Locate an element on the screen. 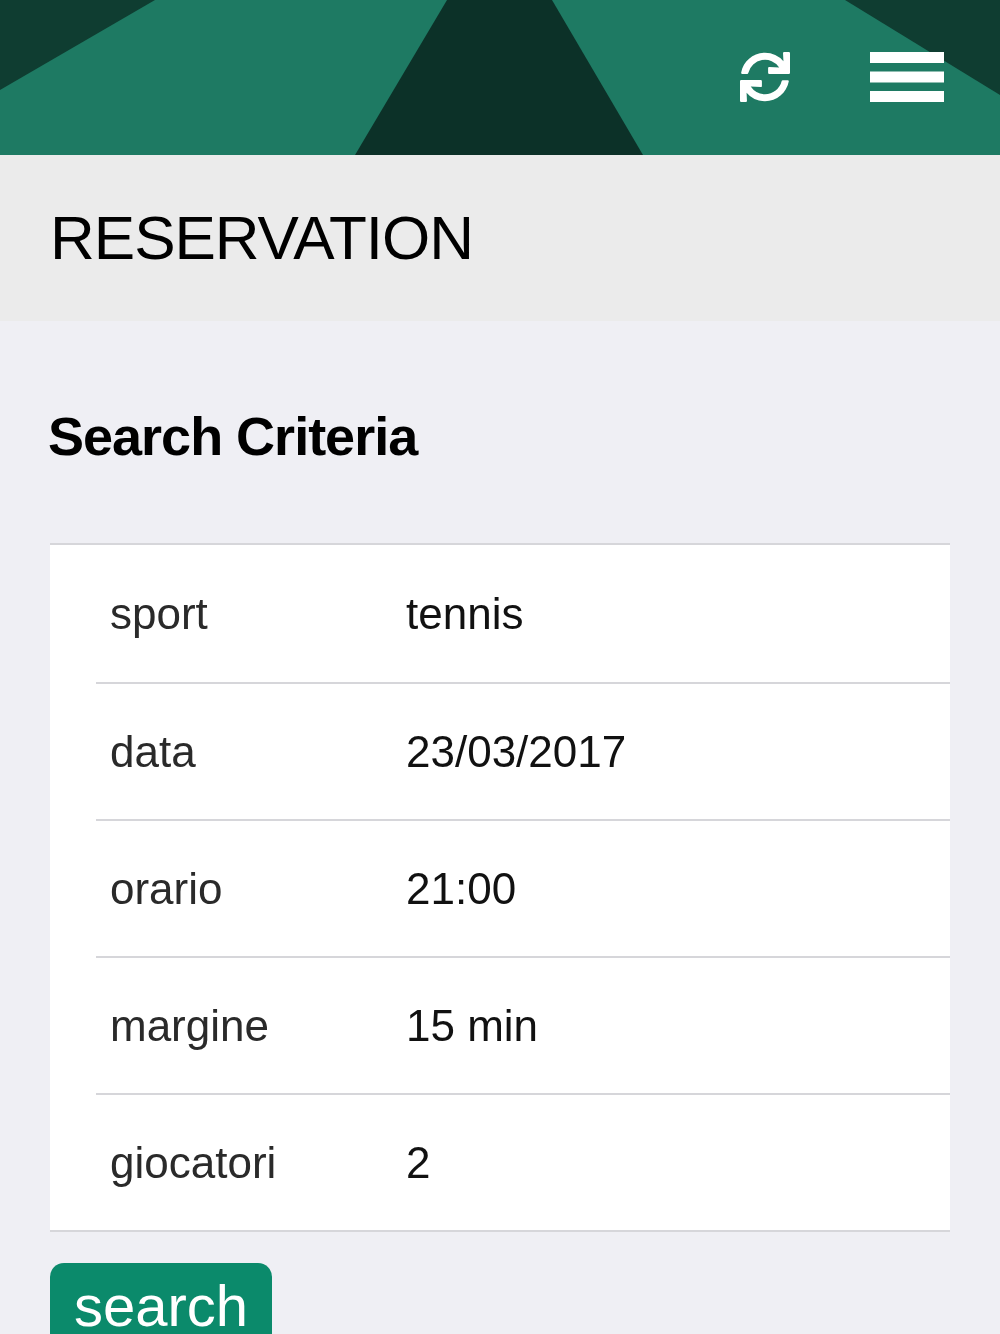 Image resolution: width=1000 pixels, height=1334 pixels. section-heading: Search Criteria is located at coordinates (234, 436).